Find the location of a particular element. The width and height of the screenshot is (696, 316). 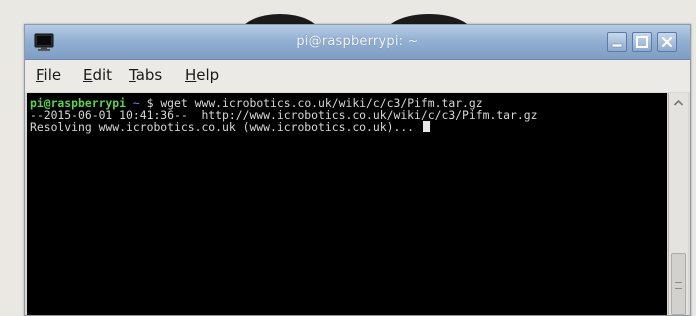

window-title: pi@raspberrypi: ~ is located at coordinates (357, 41).